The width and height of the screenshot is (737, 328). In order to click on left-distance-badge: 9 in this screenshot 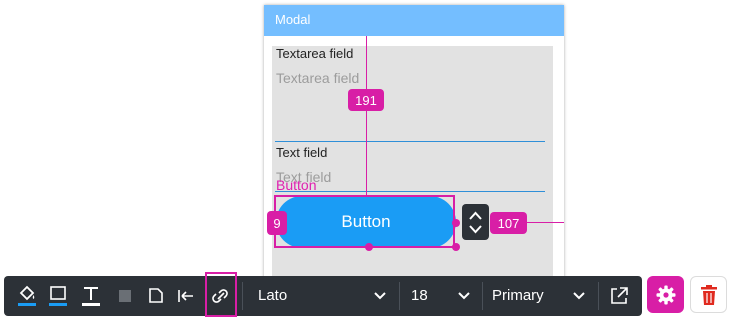, I will do `click(277, 223)`.